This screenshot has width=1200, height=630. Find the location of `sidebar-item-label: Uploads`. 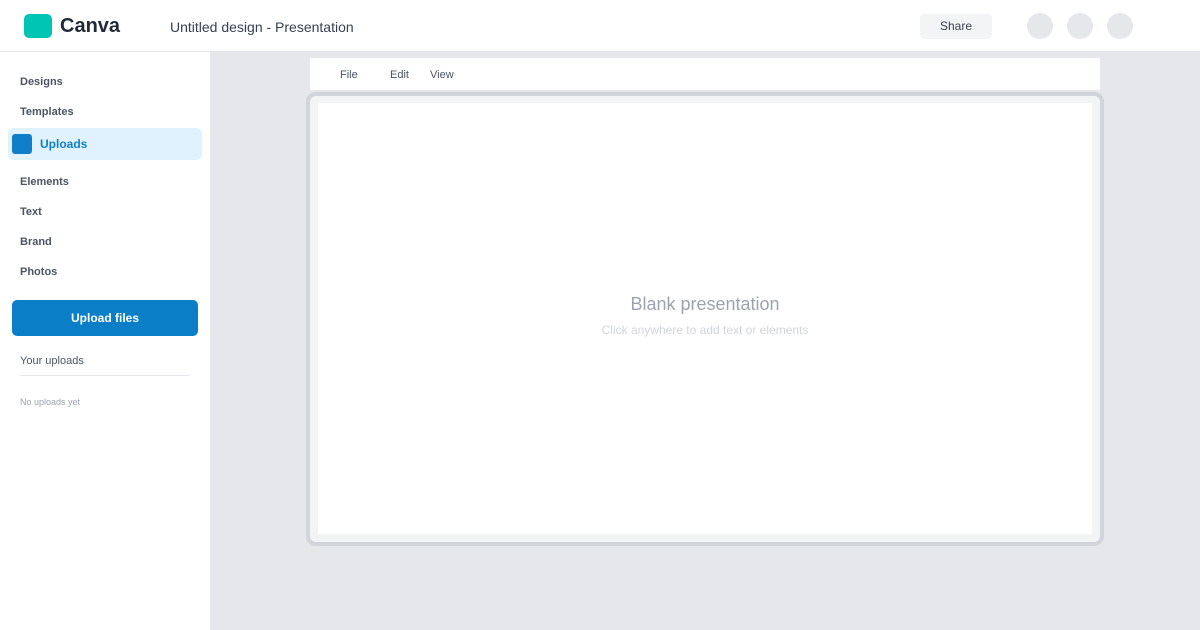

sidebar-item-label: Uploads is located at coordinates (64, 144).